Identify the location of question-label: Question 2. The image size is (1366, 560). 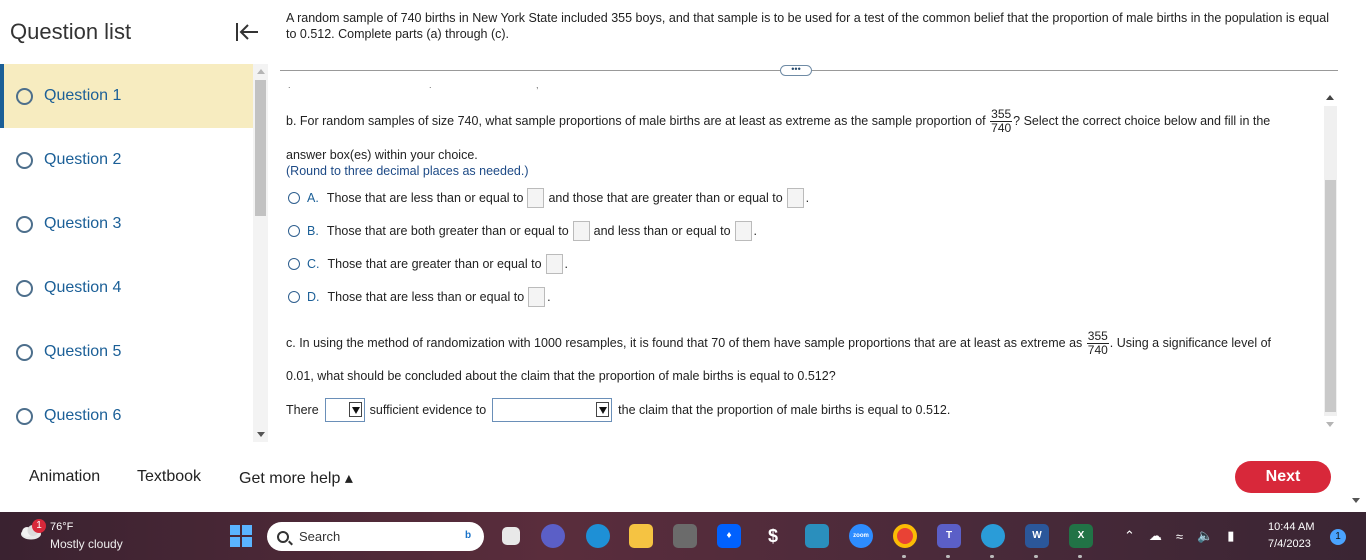
(83, 159).